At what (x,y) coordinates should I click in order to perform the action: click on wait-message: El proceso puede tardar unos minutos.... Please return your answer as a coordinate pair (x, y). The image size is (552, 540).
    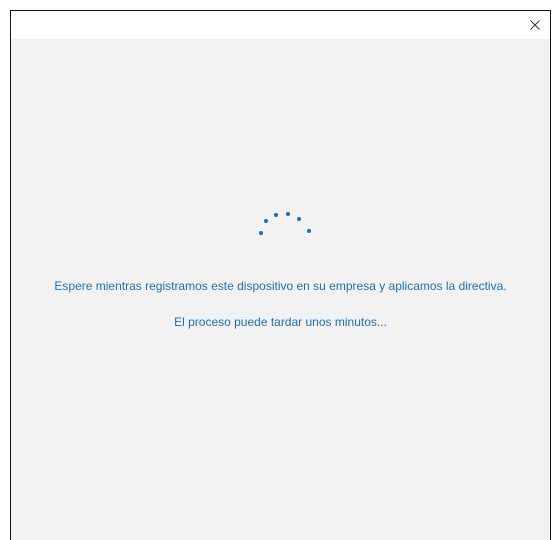
    Looking at the image, I should click on (280, 322).